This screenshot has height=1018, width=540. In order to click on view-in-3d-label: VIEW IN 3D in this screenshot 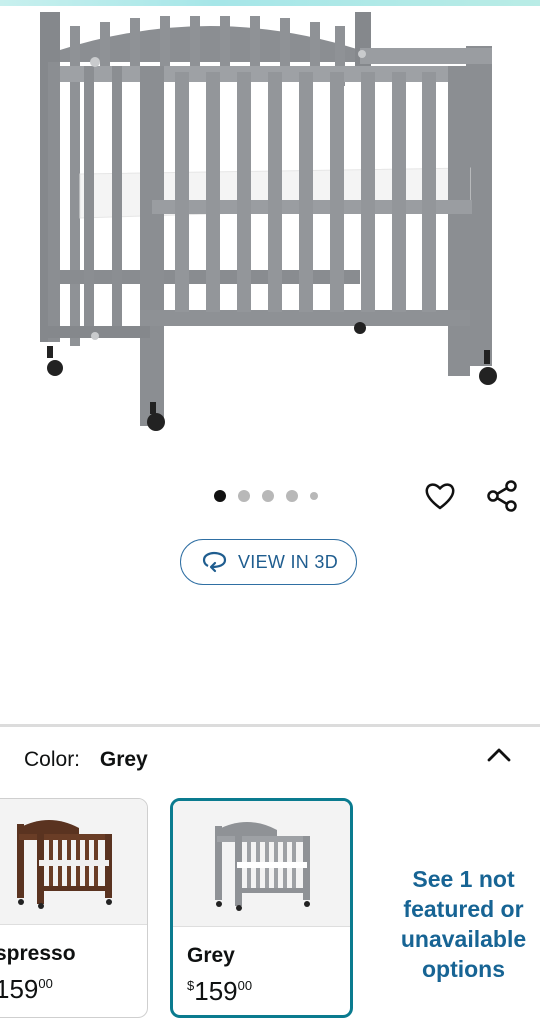, I will do `click(287, 561)`.